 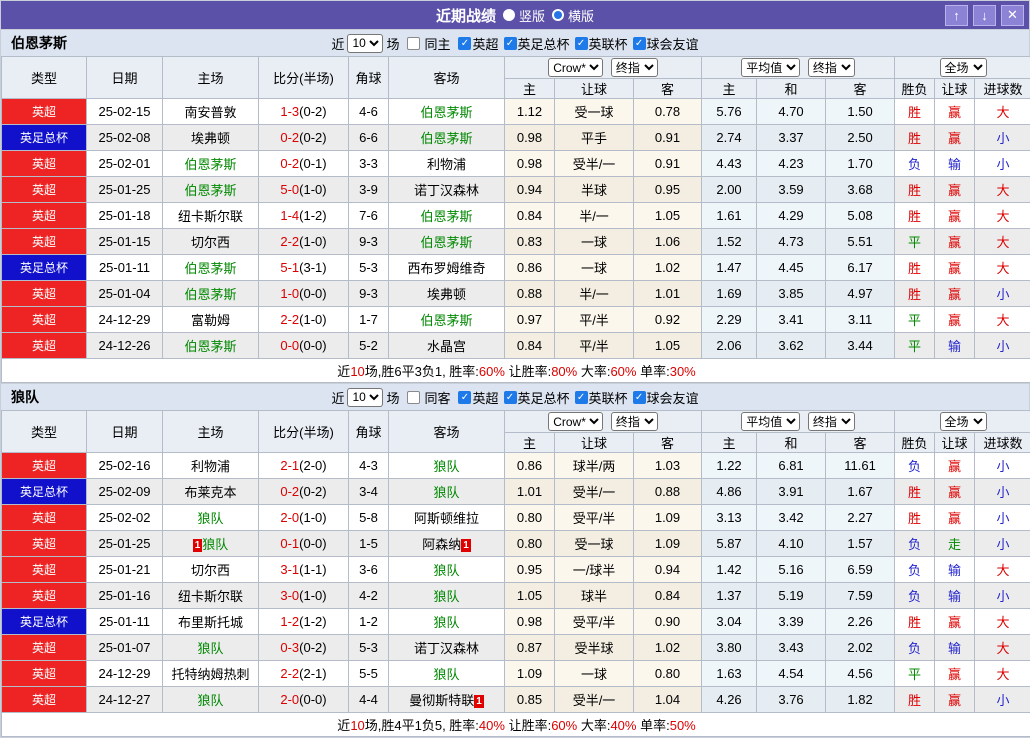 I want to click on away-team-cell: 阿斯顿维拉, so click(x=447, y=518).